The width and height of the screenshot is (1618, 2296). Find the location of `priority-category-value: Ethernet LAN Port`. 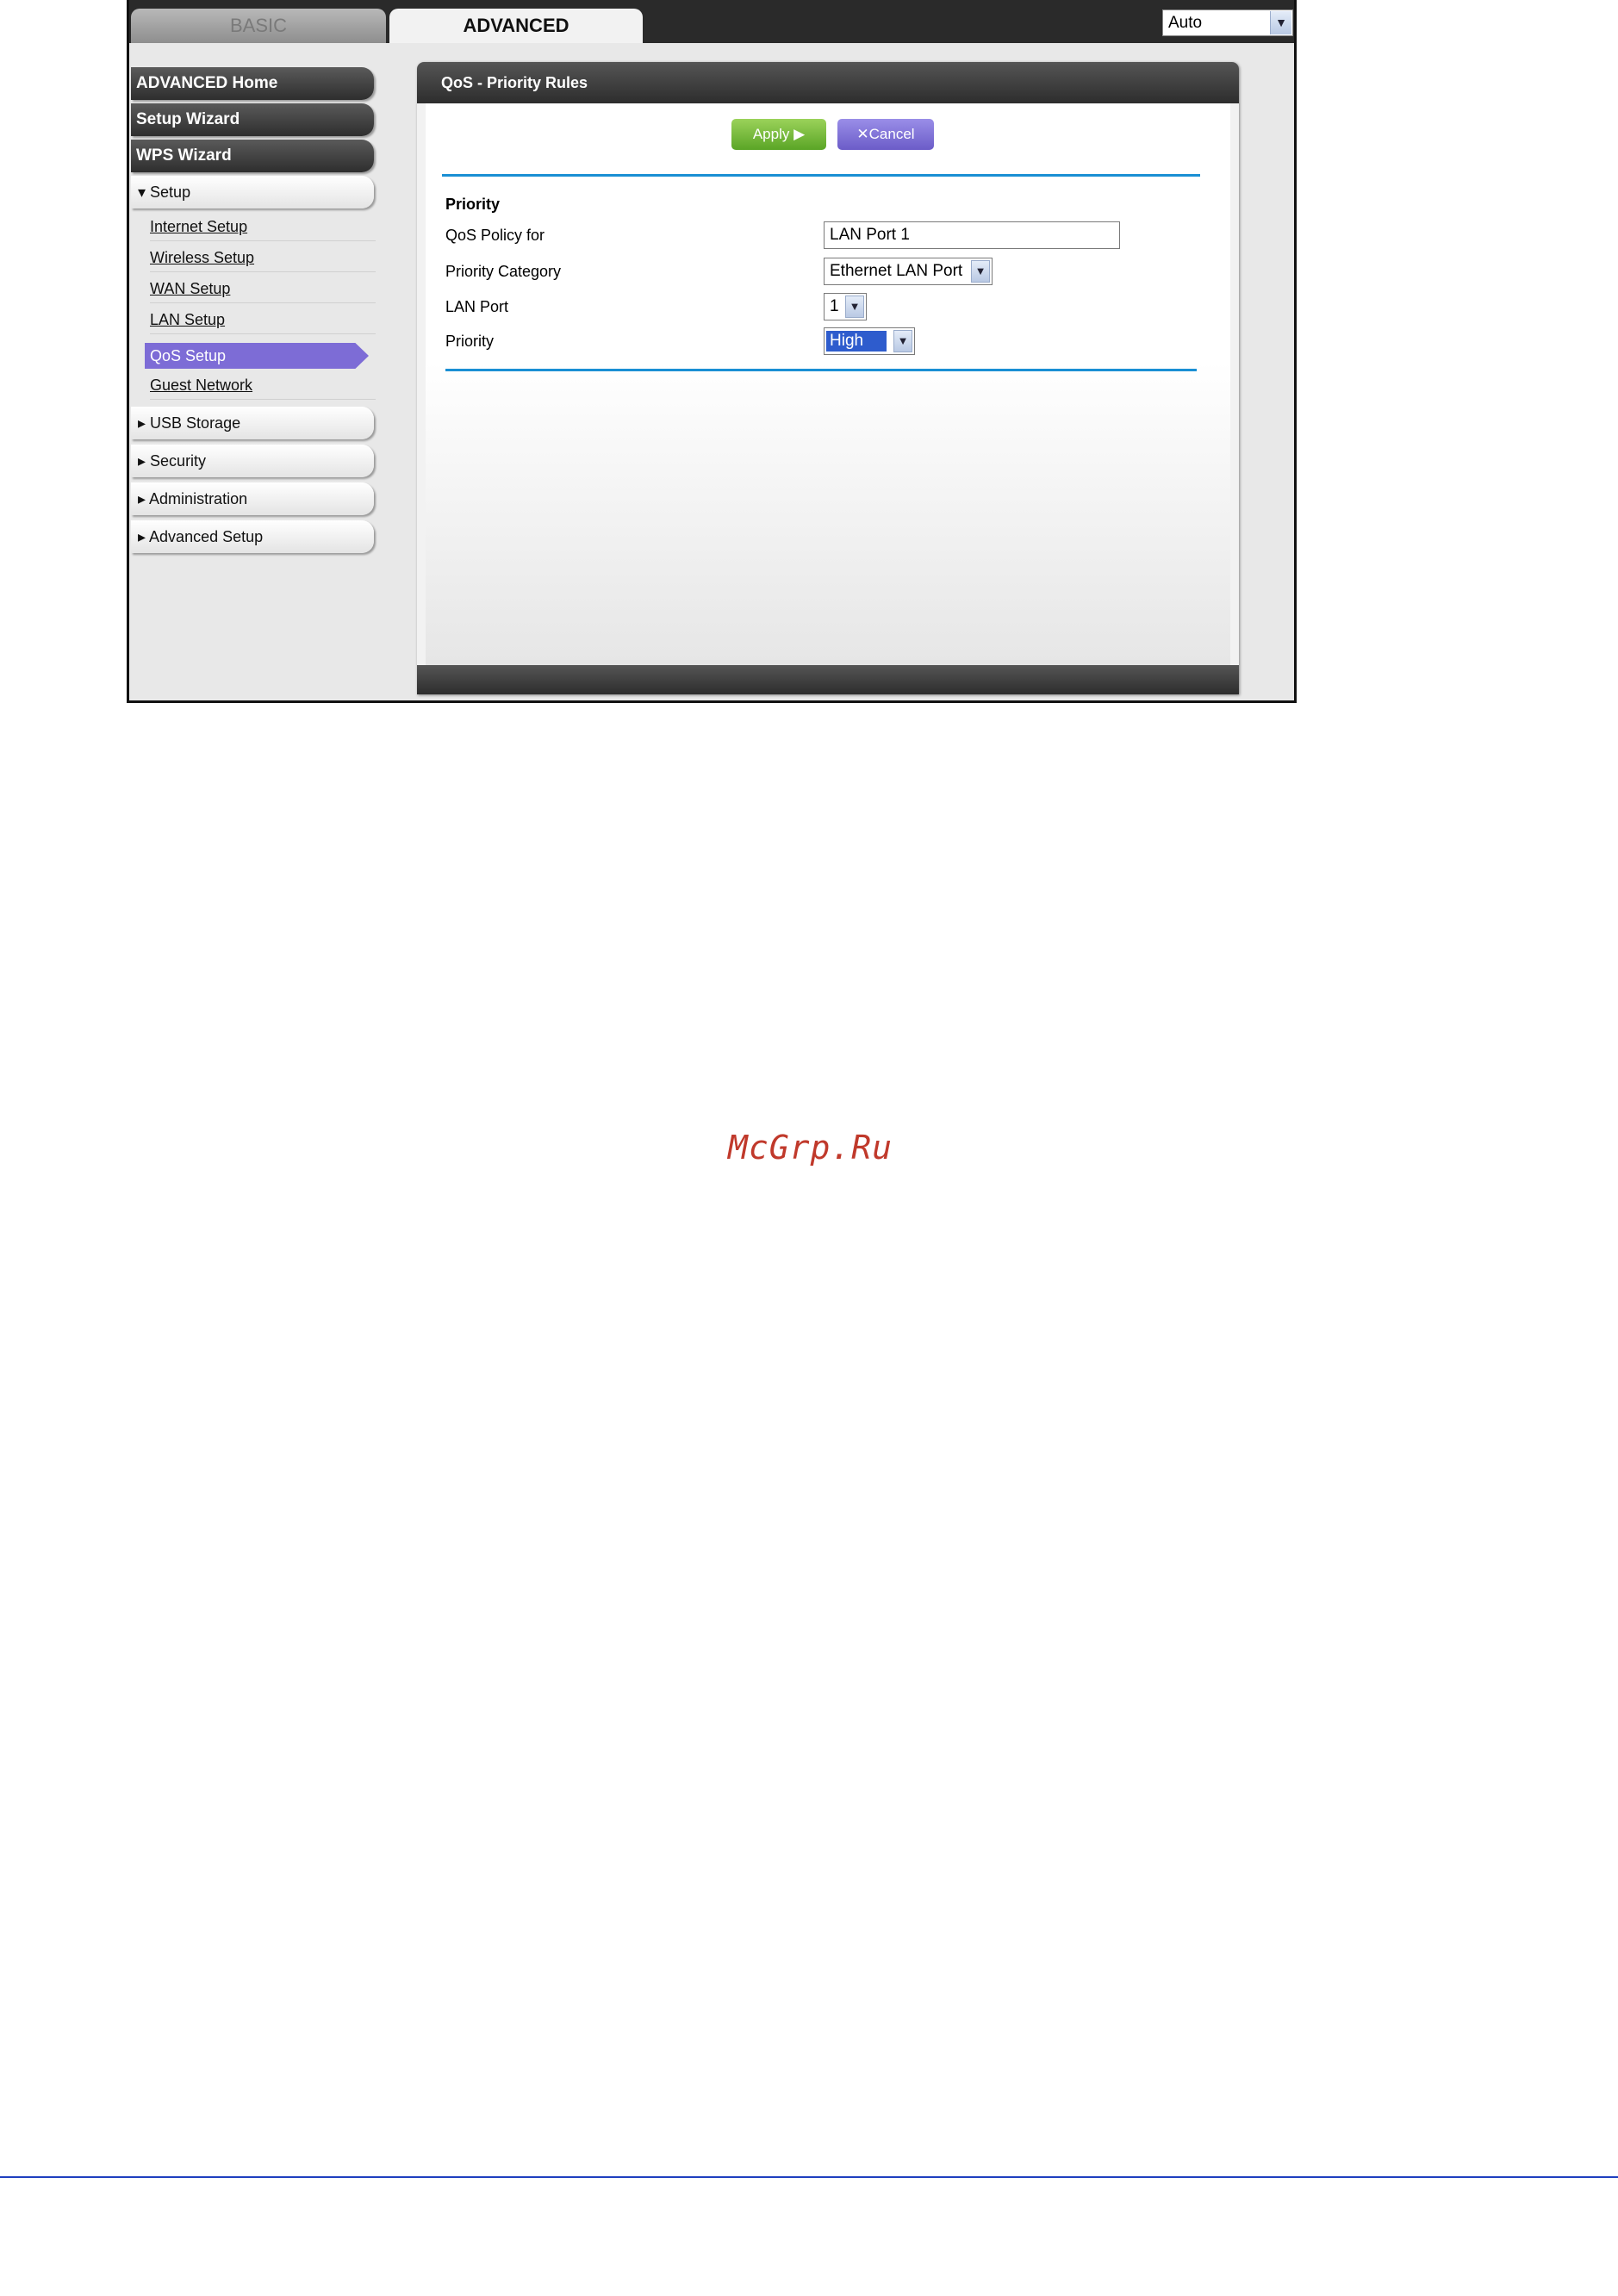

priority-category-value: Ethernet LAN Port is located at coordinates (896, 271).